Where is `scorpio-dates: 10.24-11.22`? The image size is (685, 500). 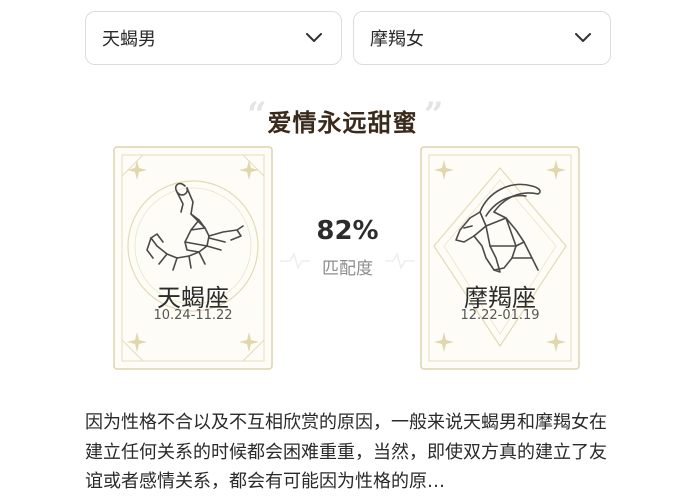
scorpio-dates: 10.24-11.22 is located at coordinates (193, 315).